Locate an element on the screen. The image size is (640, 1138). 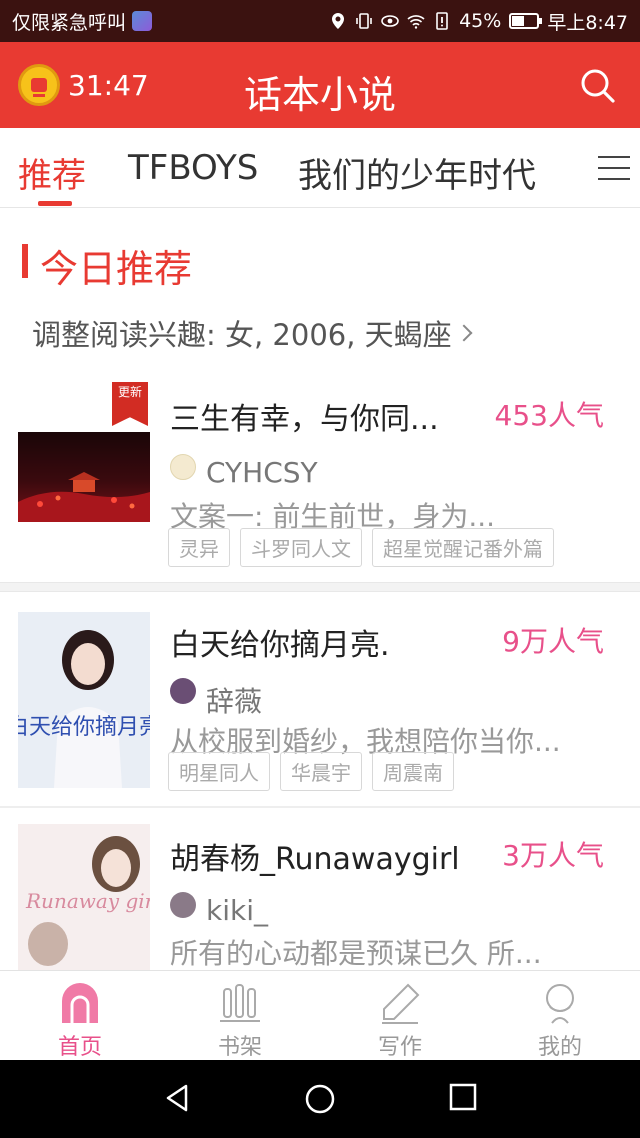
tag-list: 灵异 斗罗同人文 超星觉醒记番外篇 is located at coordinates (361, 547).